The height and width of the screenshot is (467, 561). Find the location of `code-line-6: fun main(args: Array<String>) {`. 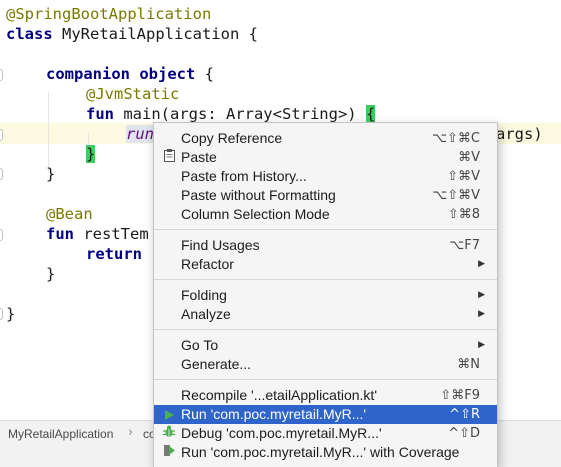

code-line-6: fun main(args: Array<String>) { is located at coordinates (188, 114).